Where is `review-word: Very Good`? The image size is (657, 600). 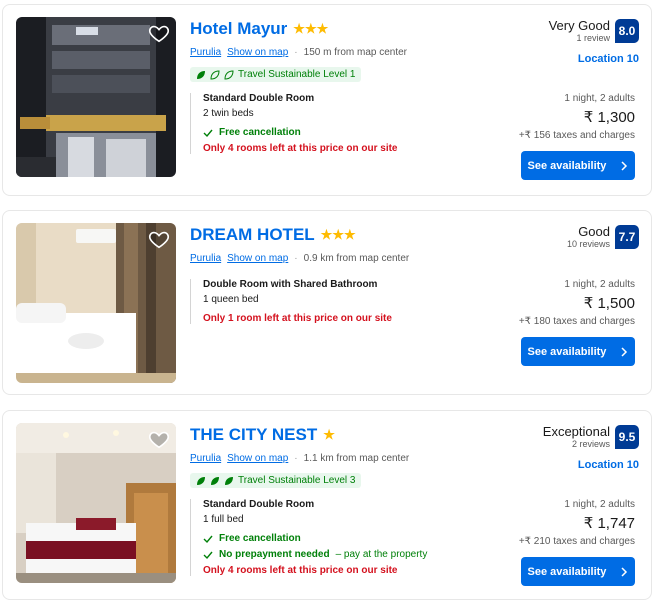
review-word: Very Good is located at coordinates (579, 25).